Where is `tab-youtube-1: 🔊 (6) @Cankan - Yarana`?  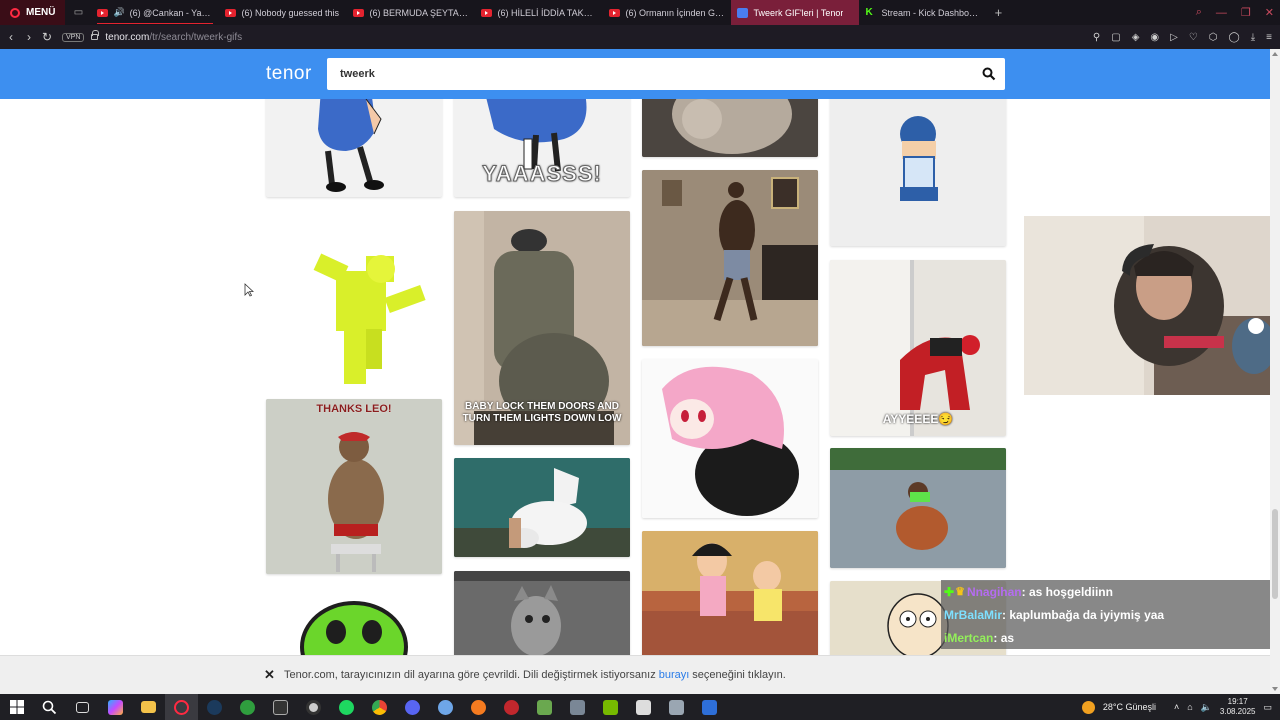 tab-youtube-1: 🔊 (6) @Cankan - Yarana is located at coordinates (155, 12).